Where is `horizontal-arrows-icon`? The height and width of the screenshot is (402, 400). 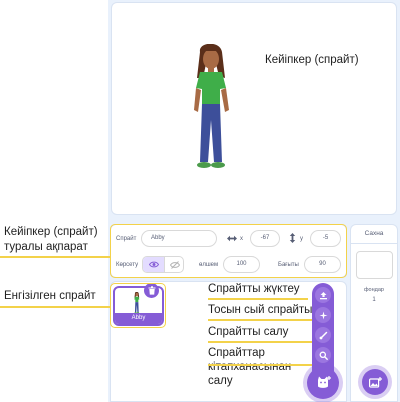
horizontal-arrows-icon is located at coordinates (232, 238).